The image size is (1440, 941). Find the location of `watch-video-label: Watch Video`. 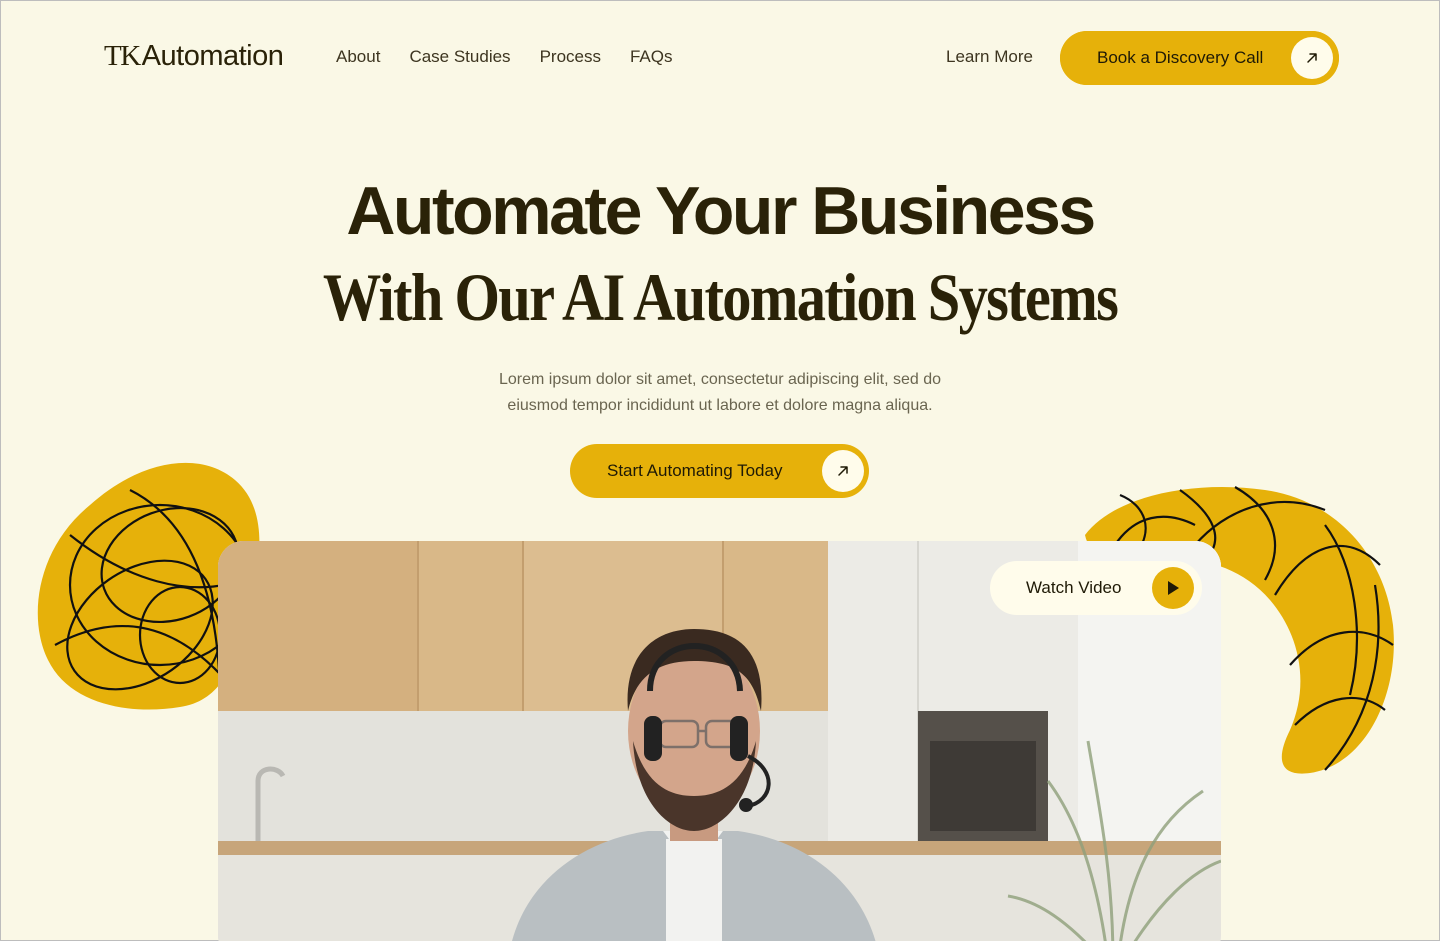

watch-video-label: Watch Video is located at coordinates (1074, 587).